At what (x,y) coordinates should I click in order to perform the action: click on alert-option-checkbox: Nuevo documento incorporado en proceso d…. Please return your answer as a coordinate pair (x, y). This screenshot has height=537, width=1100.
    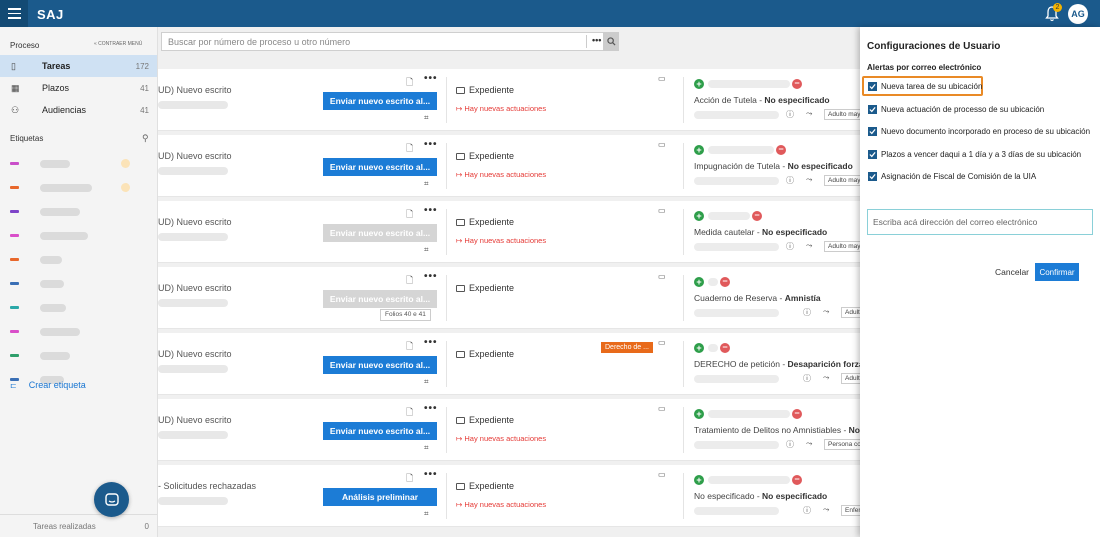
    Looking at the image, I should click on (979, 131).